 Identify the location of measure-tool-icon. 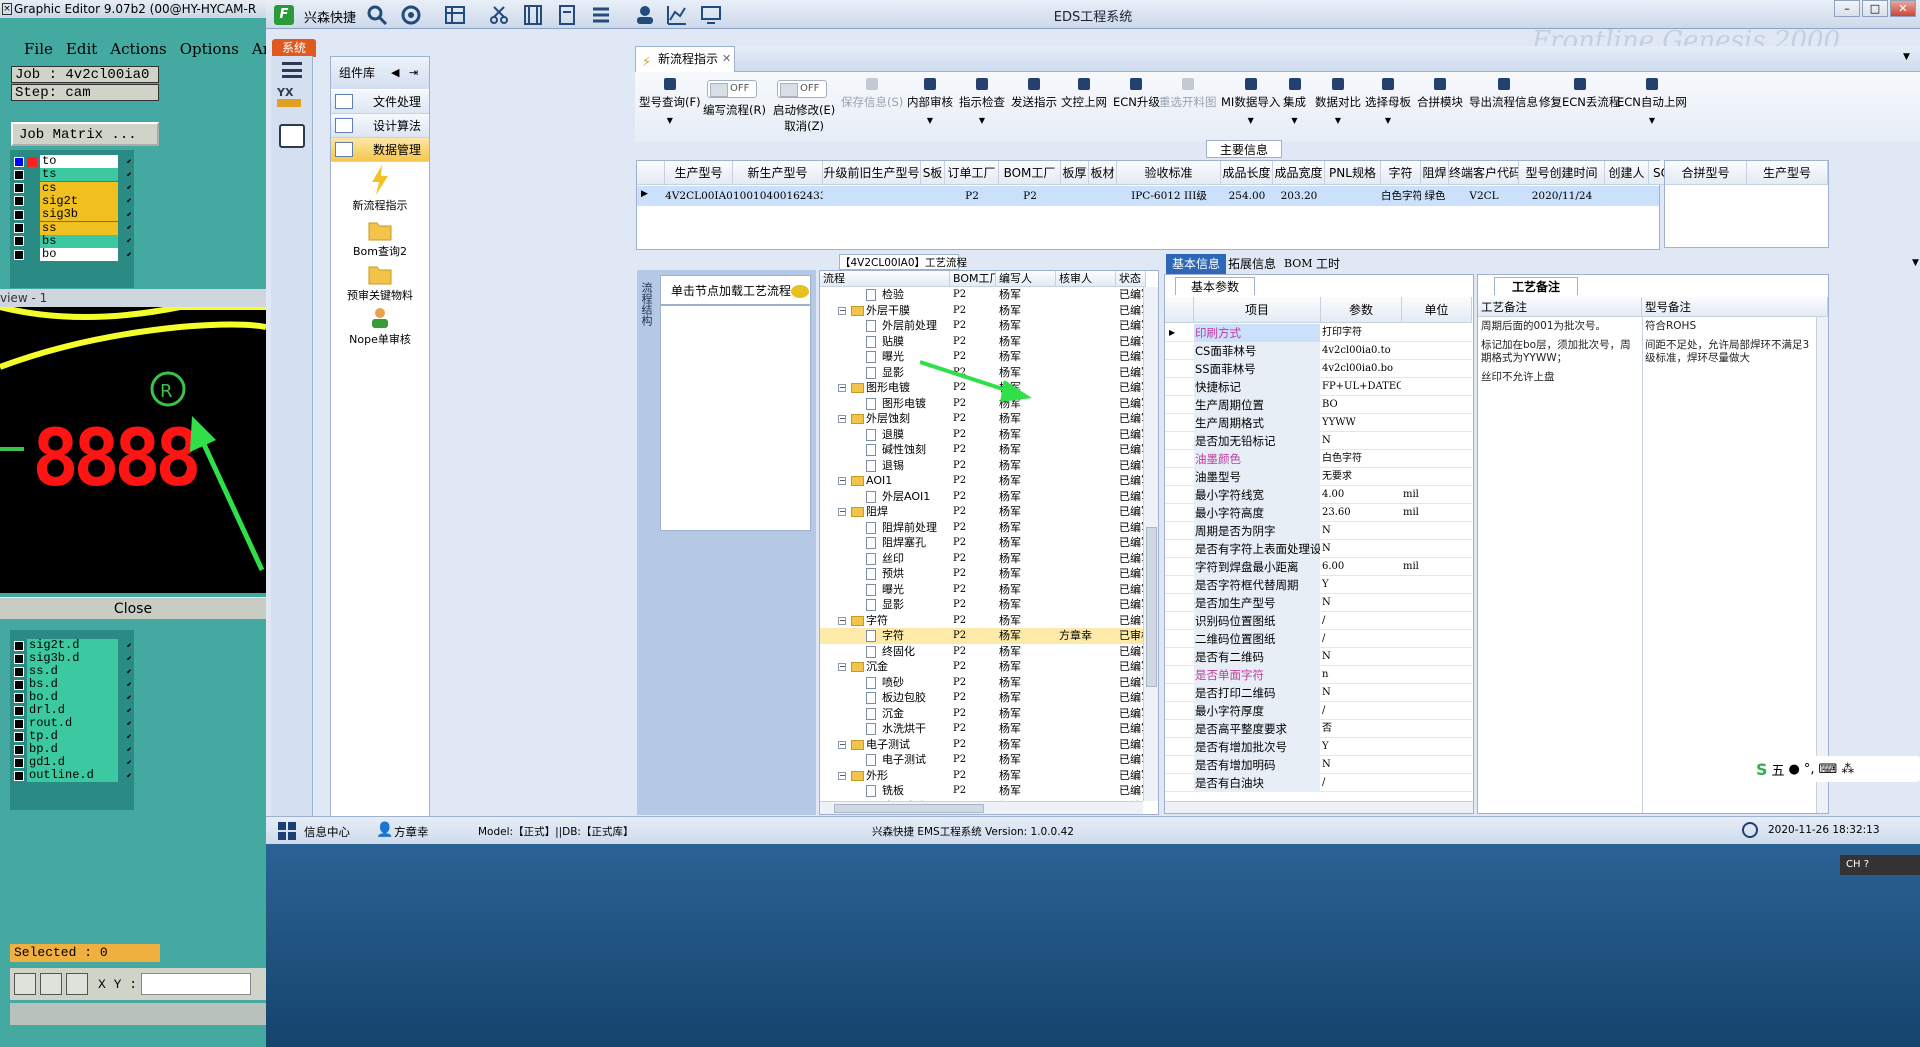
(25, 984).